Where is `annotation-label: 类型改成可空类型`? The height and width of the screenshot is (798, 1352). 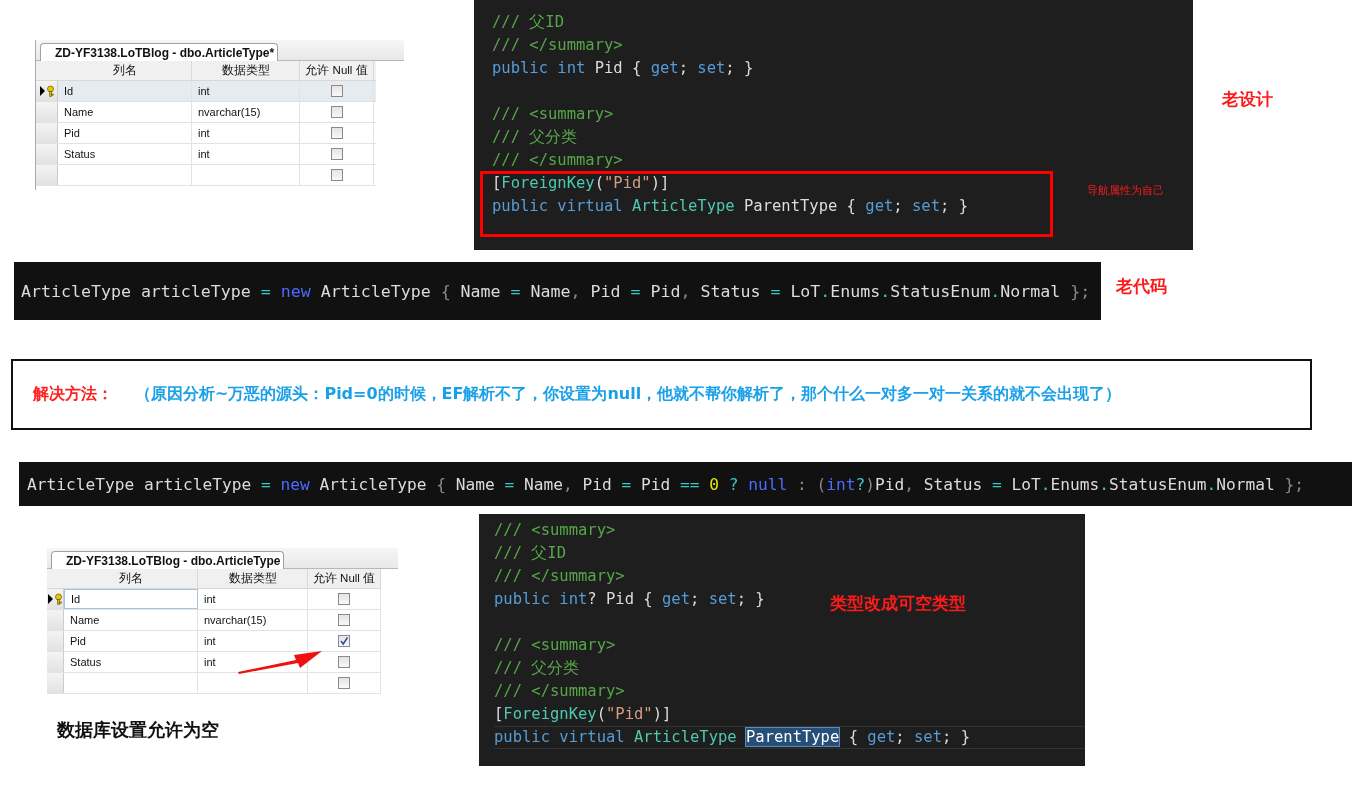
annotation-label: 类型改成可空类型 is located at coordinates (898, 603).